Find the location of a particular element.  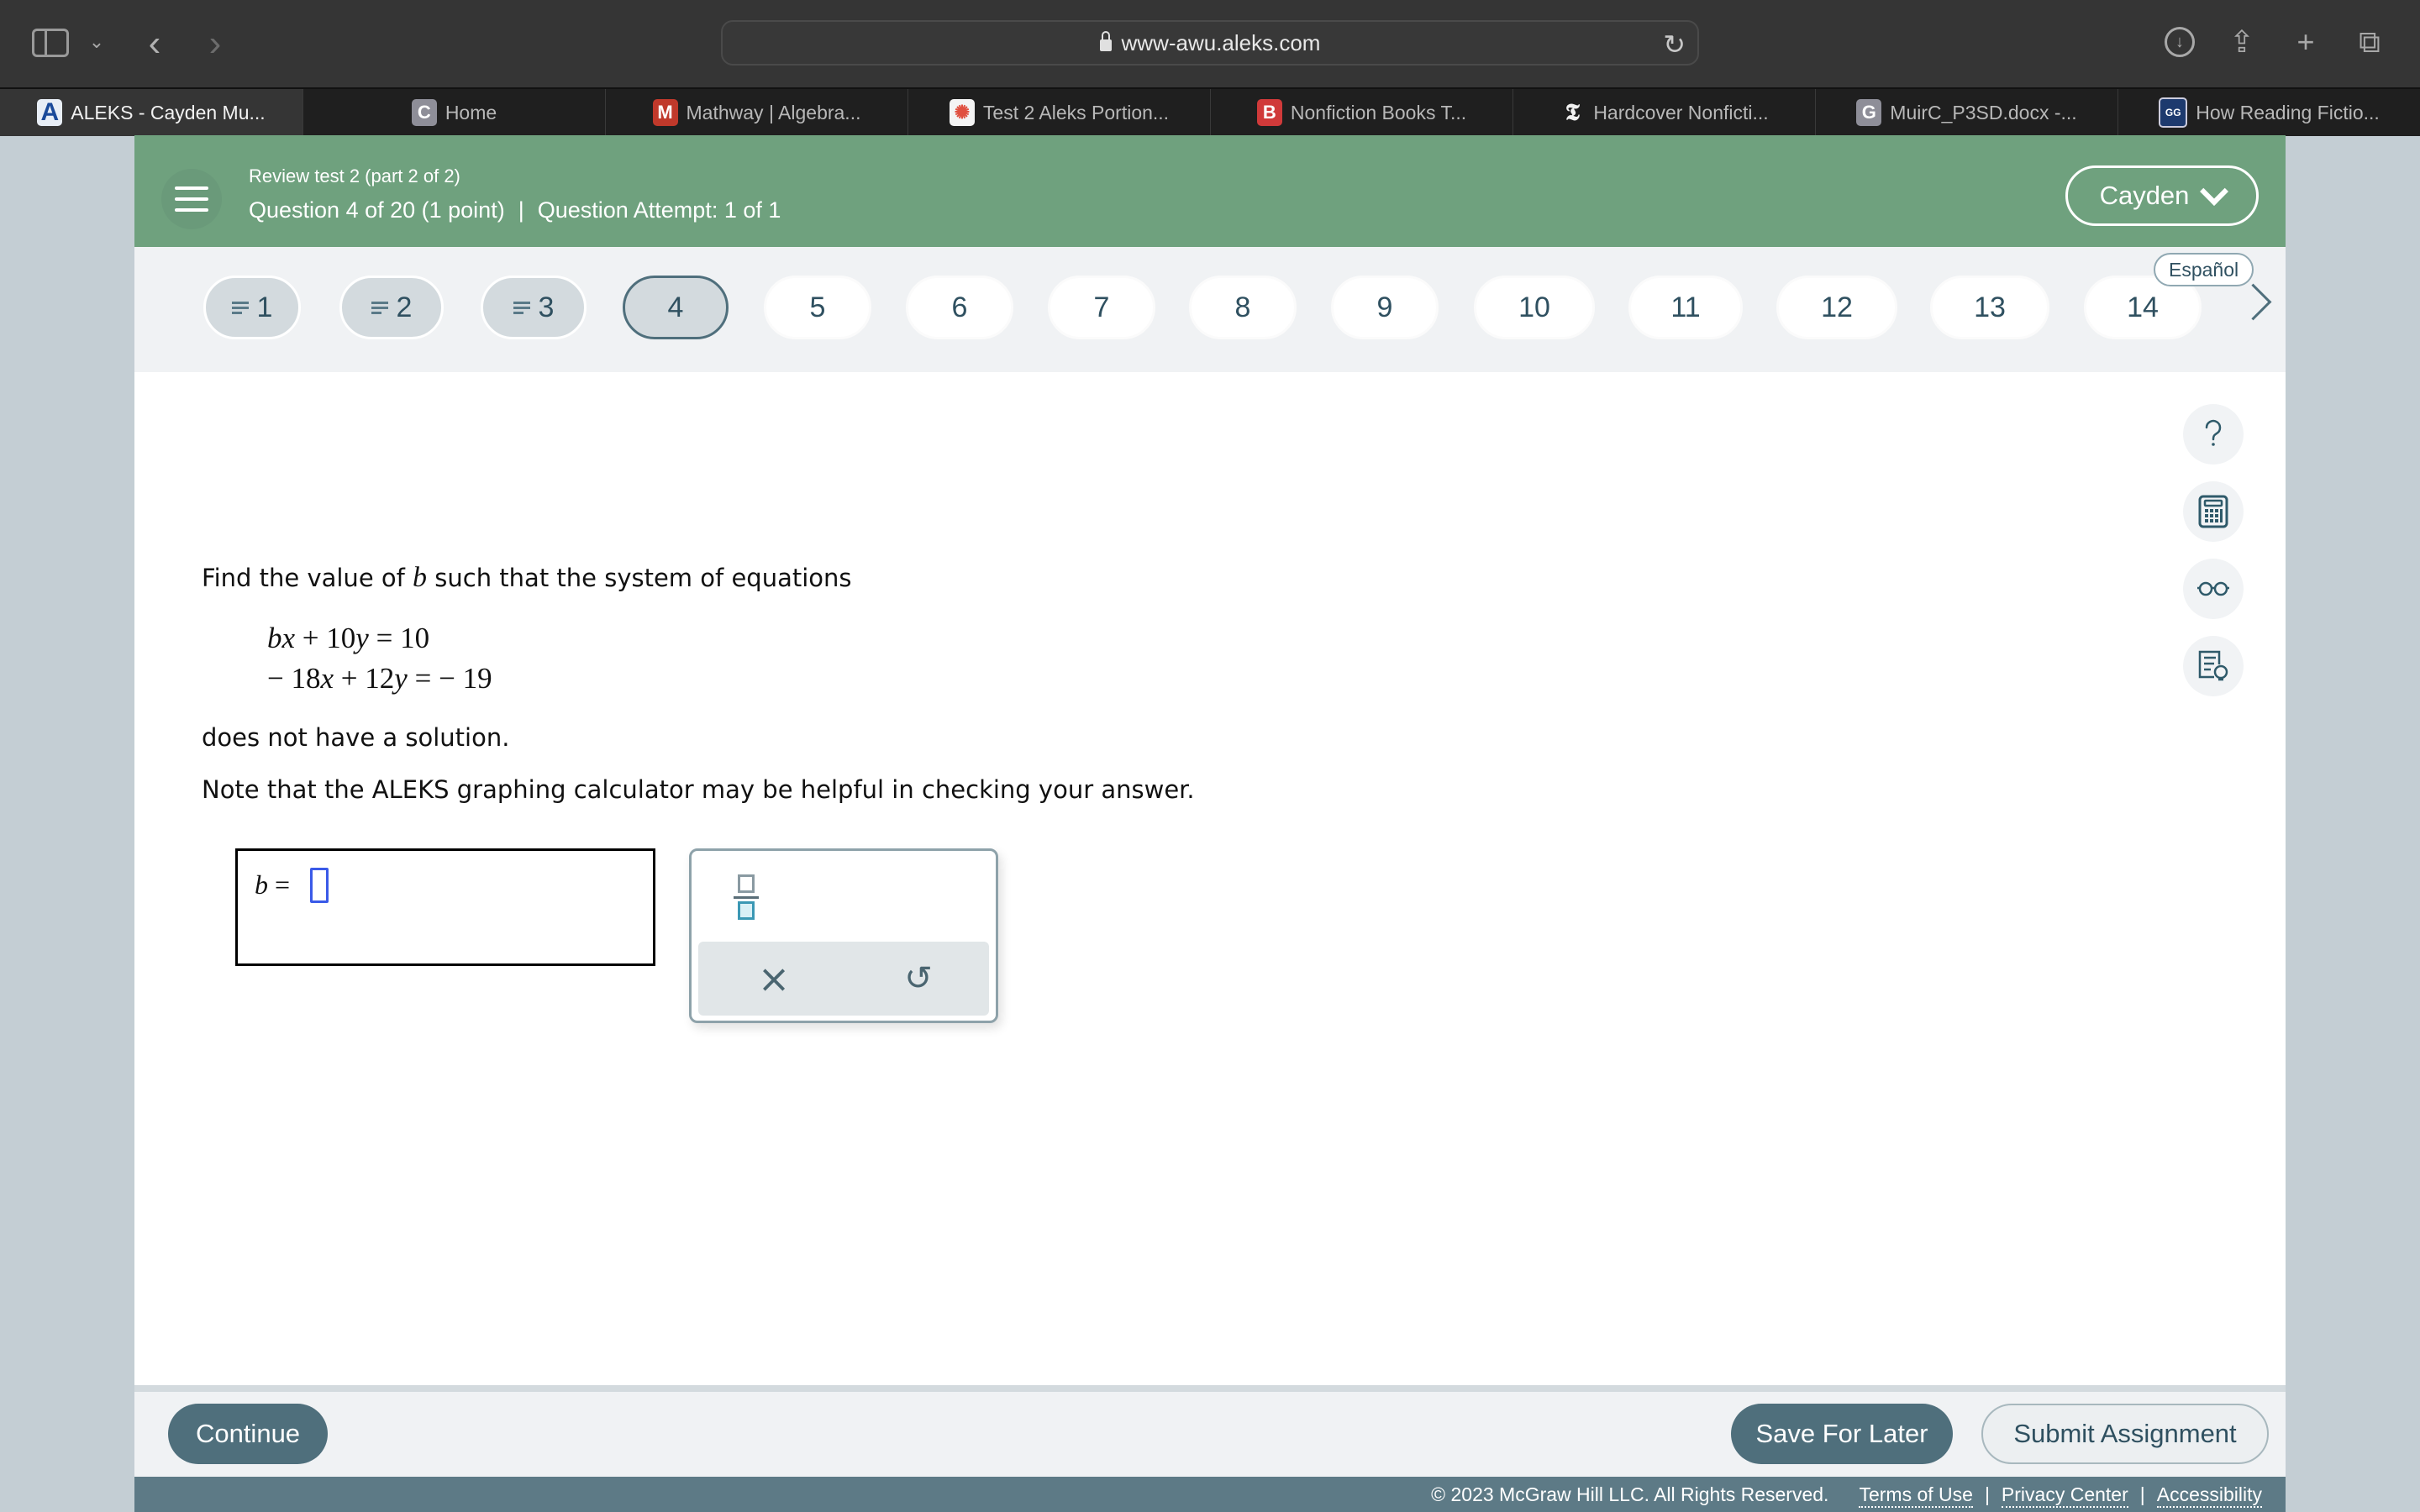

address-bar: www-awu.aleks.com ↻ is located at coordinates (1210, 43).